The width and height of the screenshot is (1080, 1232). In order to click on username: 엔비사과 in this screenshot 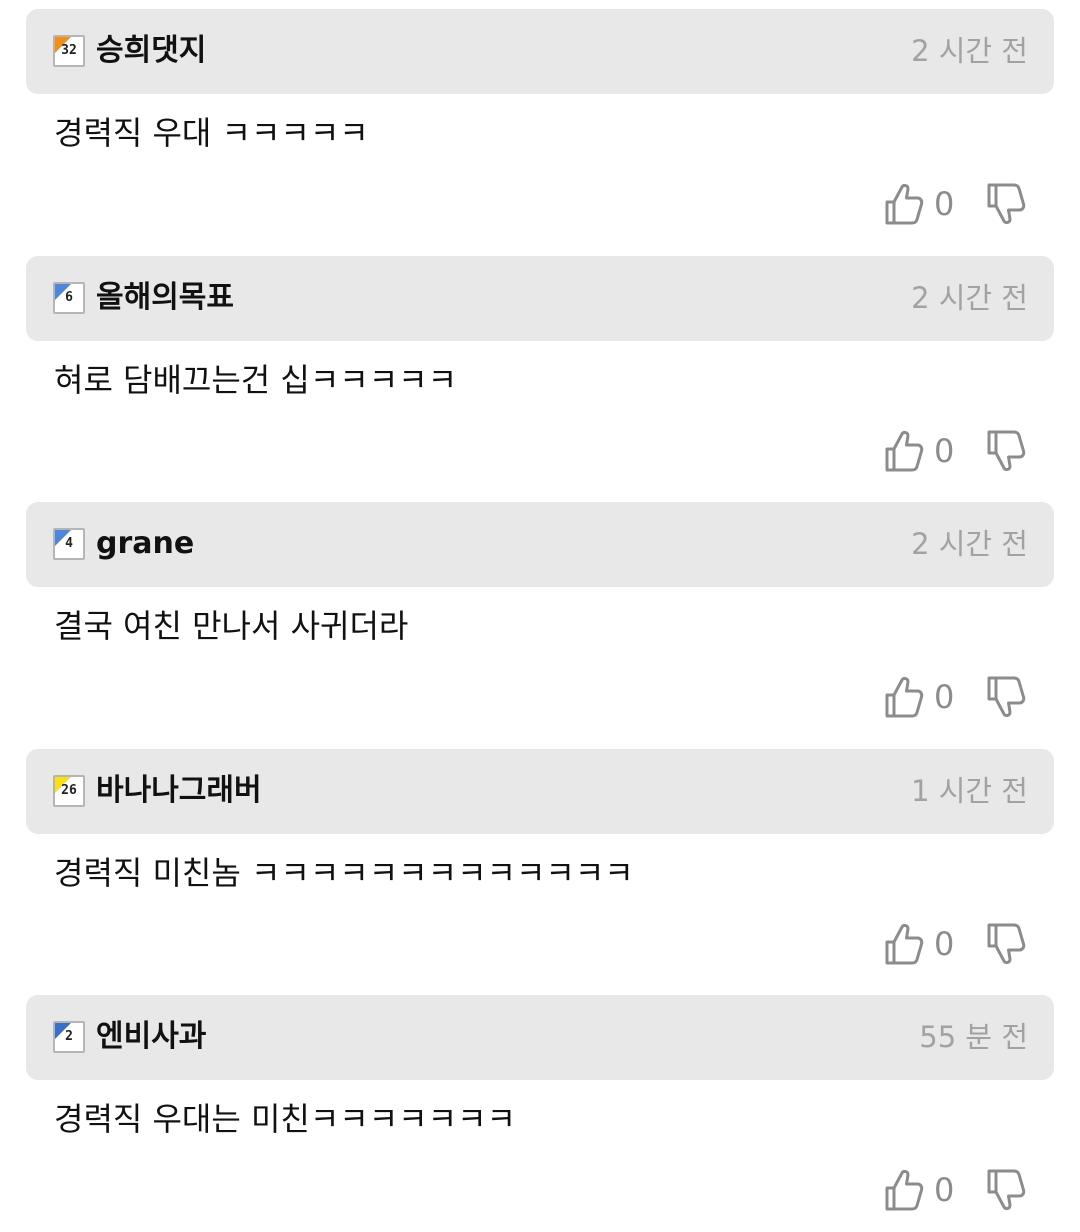, I will do `click(151, 1037)`.